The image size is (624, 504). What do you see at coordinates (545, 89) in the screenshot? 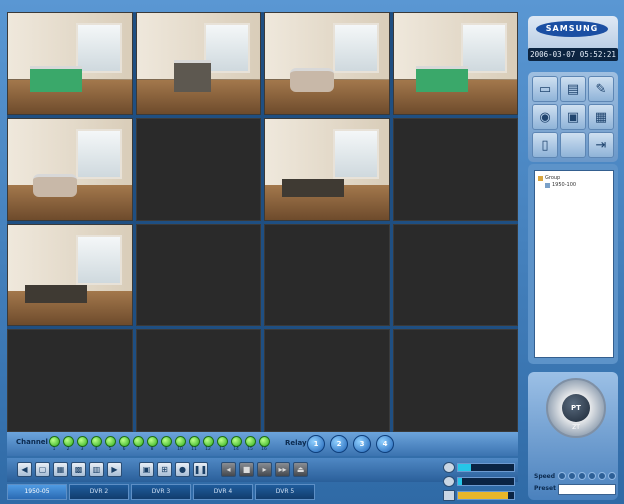
I see `monitor-icon: ▭` at bounding box center [545, 89].